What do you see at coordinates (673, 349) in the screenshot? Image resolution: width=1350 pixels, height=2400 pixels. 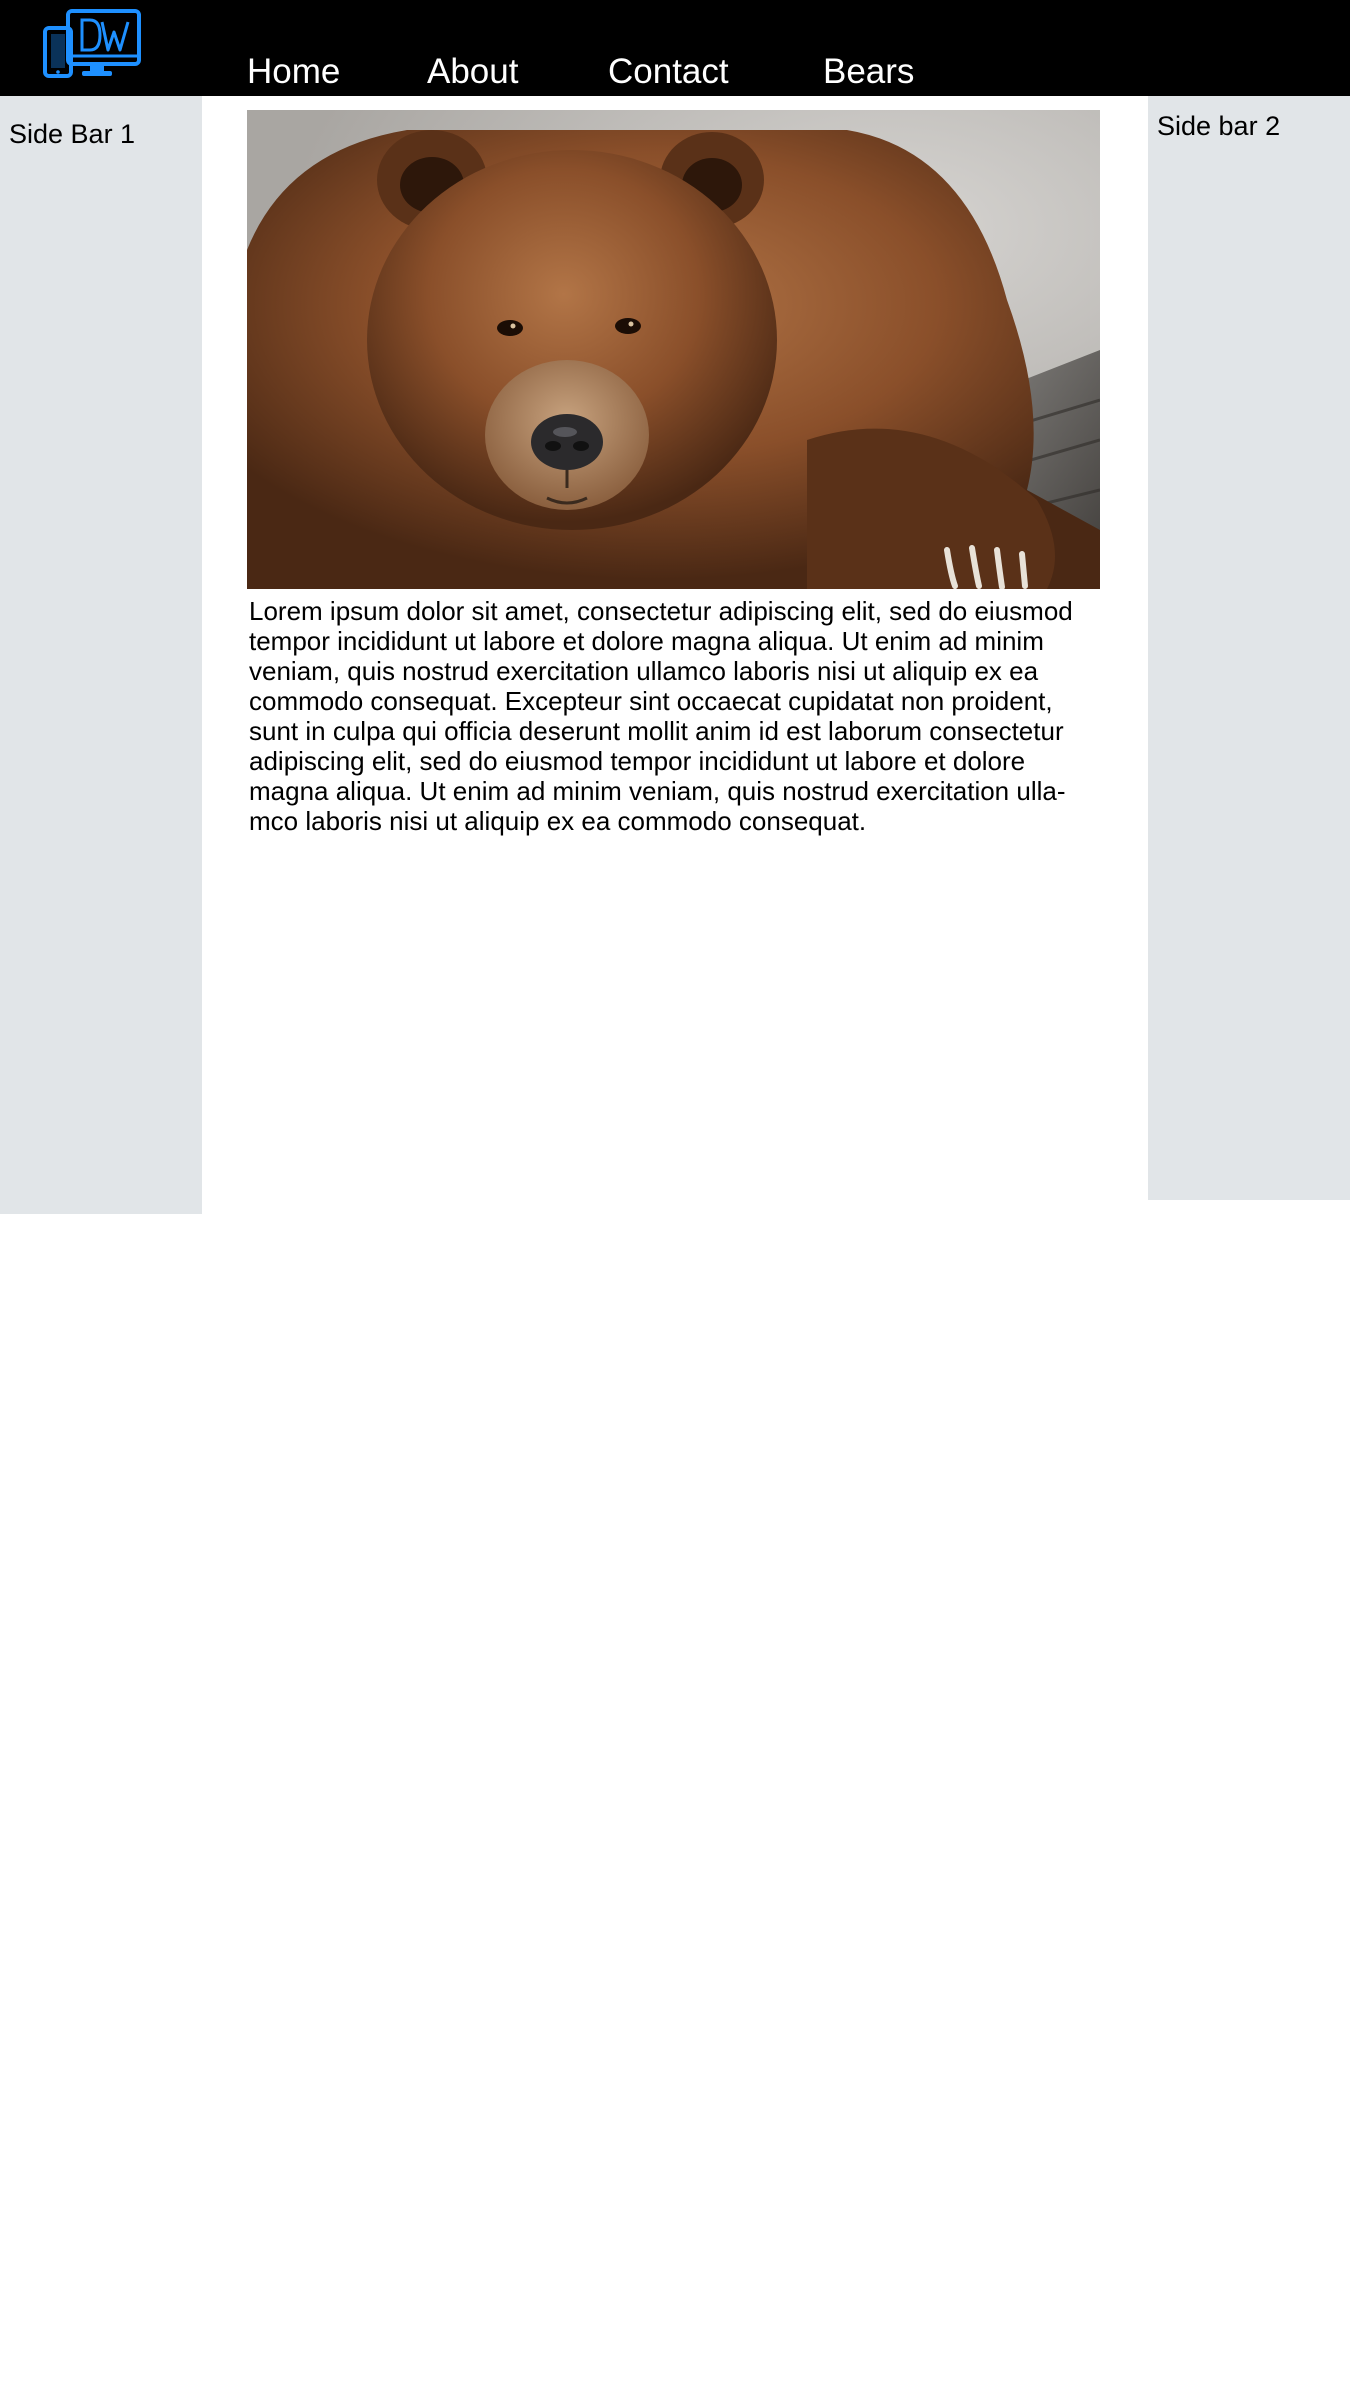 I see `bear-image` at bounding box center [673, 349].